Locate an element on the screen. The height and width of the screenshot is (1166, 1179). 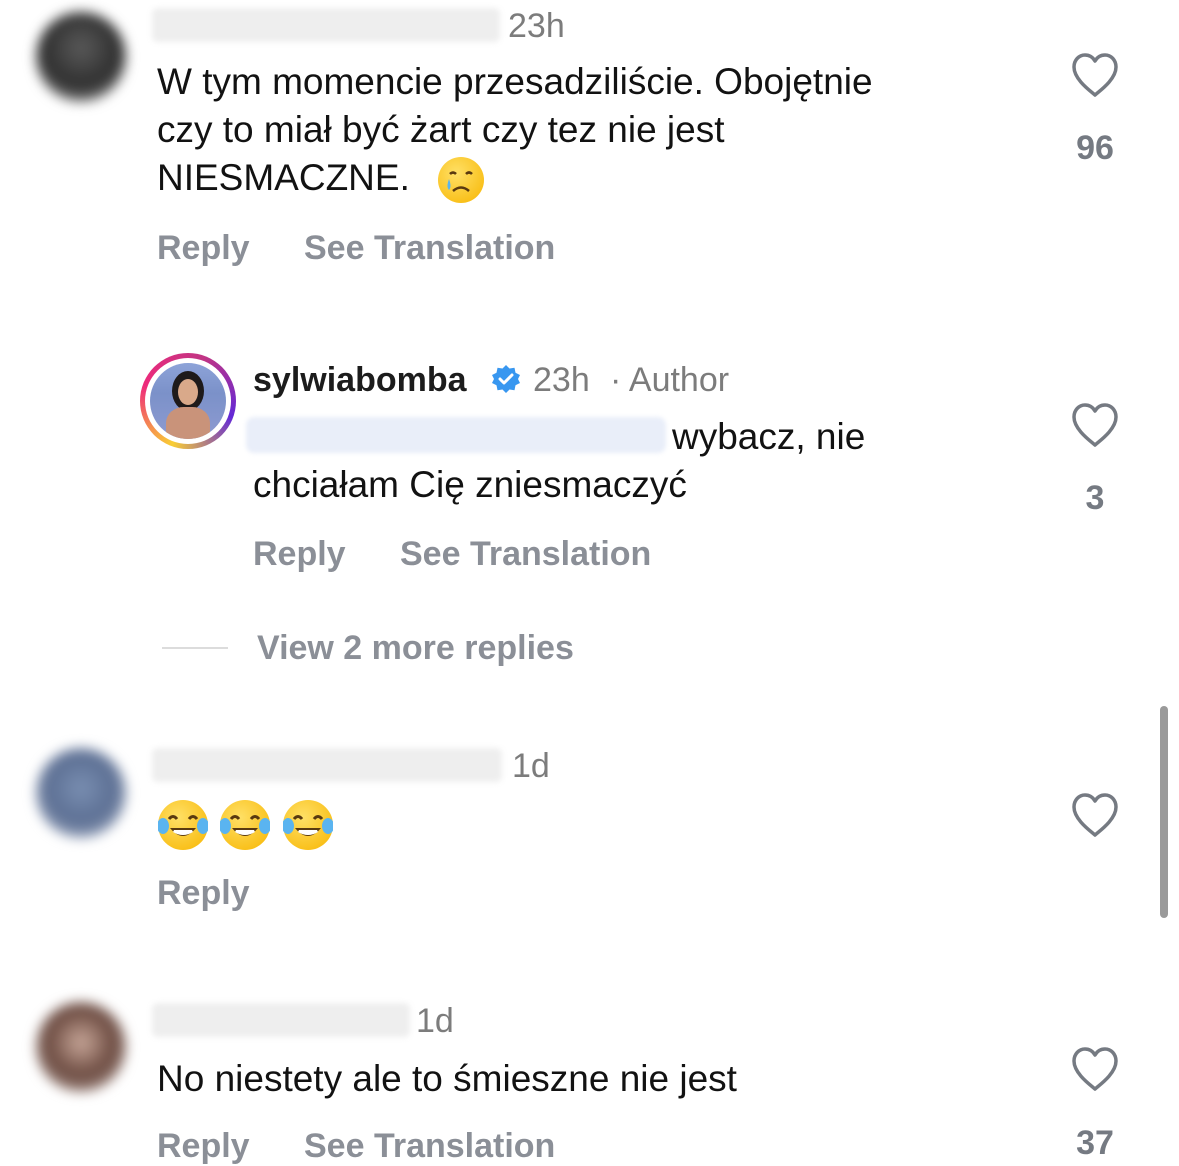
scrollbar-thumb is located at coordinates (1164, 812).